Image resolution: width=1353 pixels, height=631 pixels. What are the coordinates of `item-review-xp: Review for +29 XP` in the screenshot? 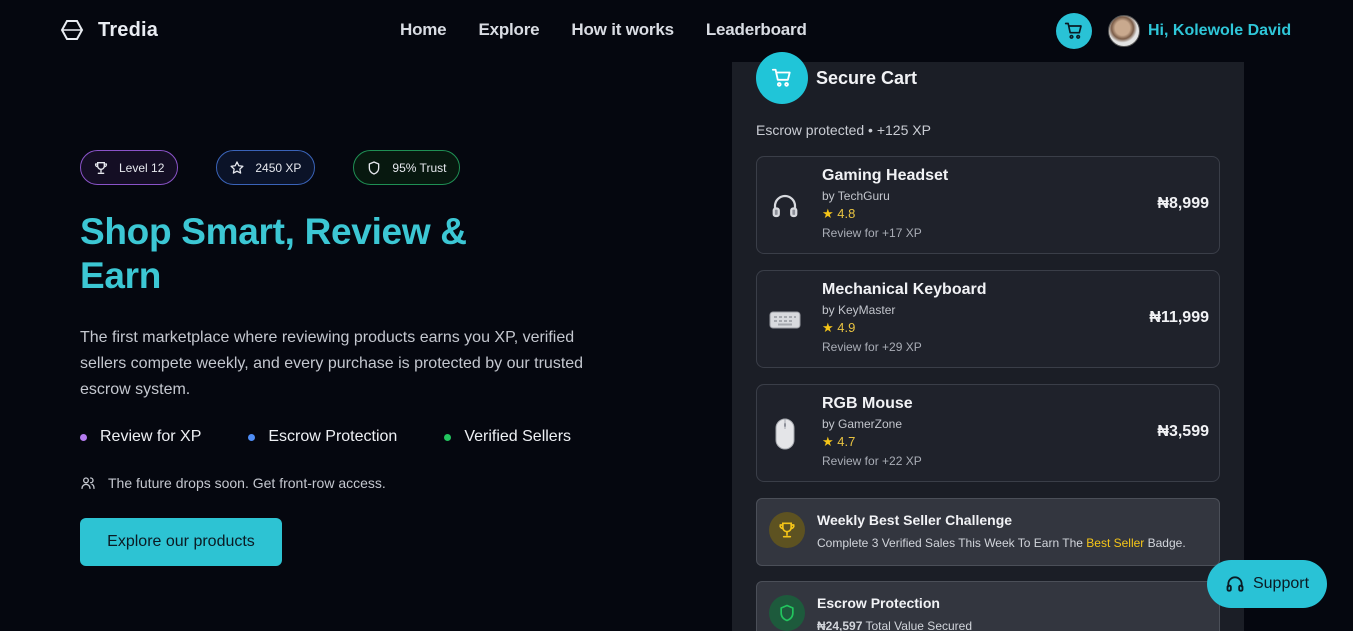 It's located at (872, 347).